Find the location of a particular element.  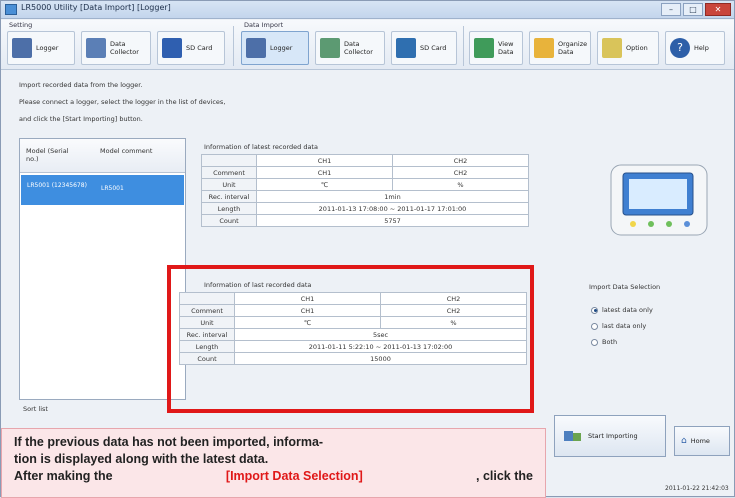

cell-value: % is located at coordinates (460, 184).